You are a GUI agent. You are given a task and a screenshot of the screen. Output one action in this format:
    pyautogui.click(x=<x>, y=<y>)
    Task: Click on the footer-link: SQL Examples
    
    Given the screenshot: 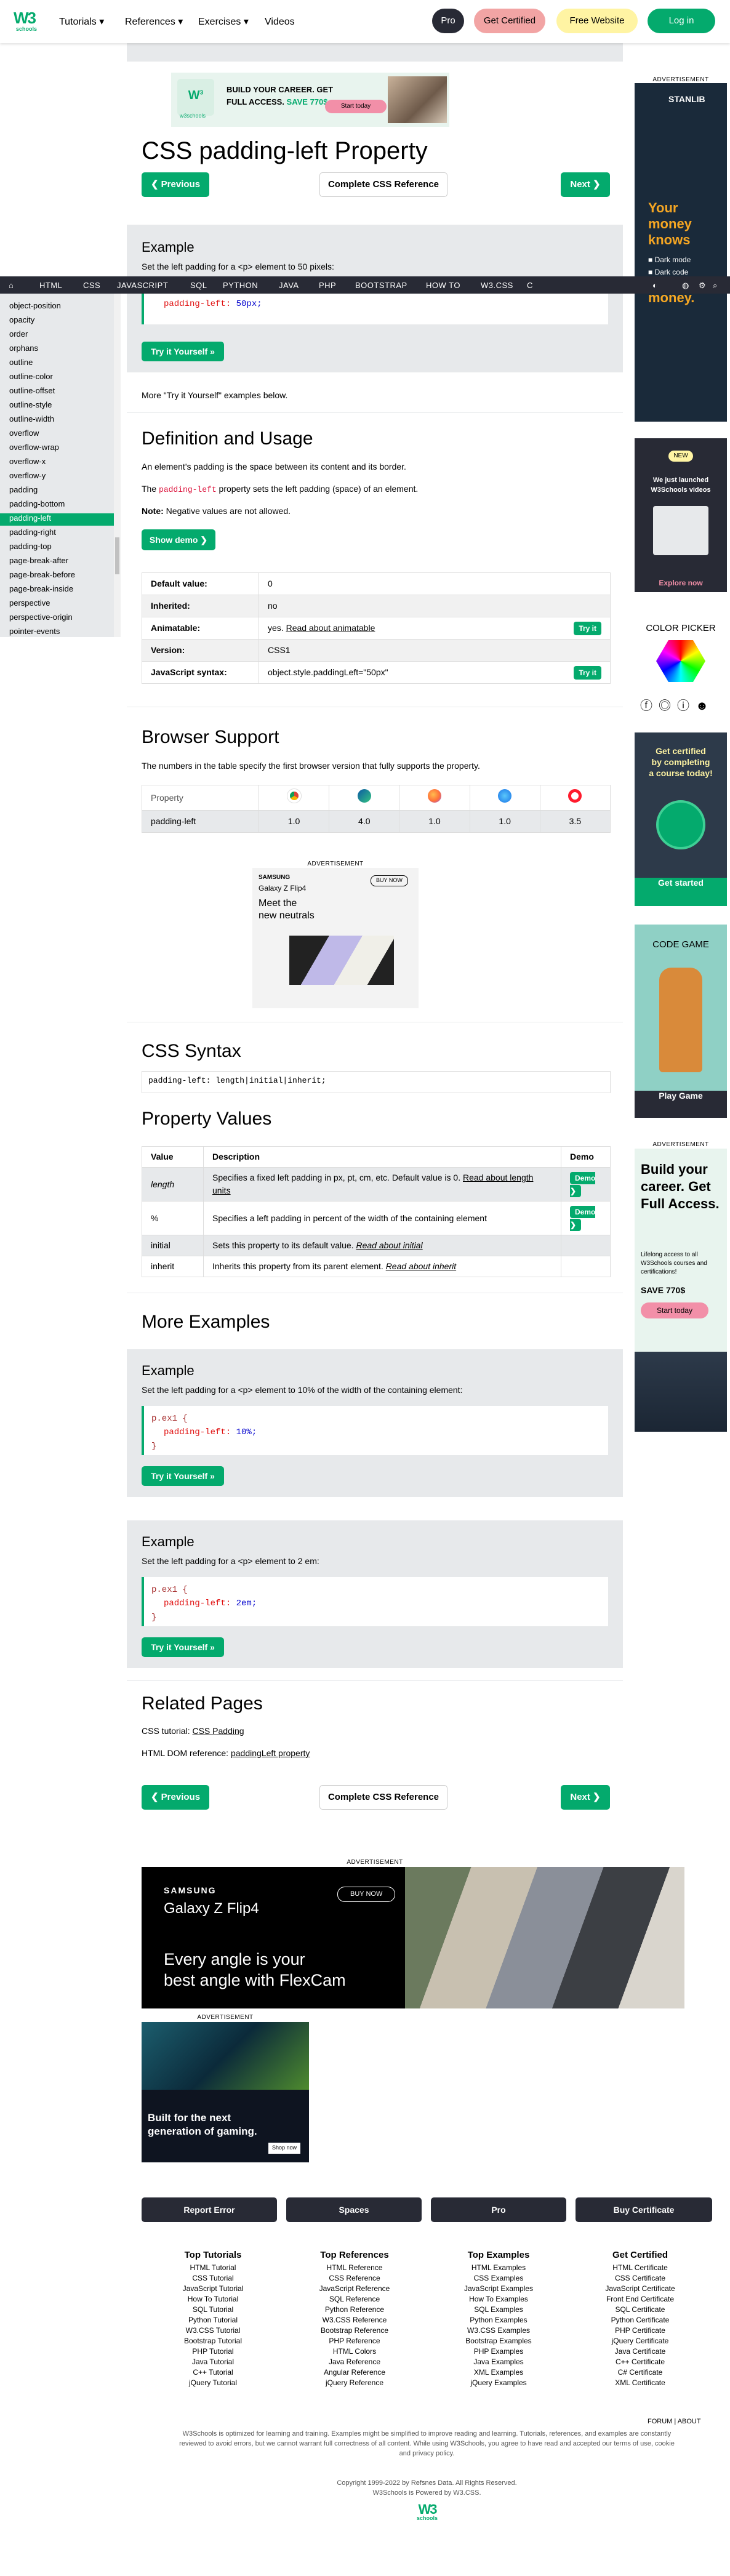 What is the action you would take?
    pyautogui.click(x=499, y=2310)
    